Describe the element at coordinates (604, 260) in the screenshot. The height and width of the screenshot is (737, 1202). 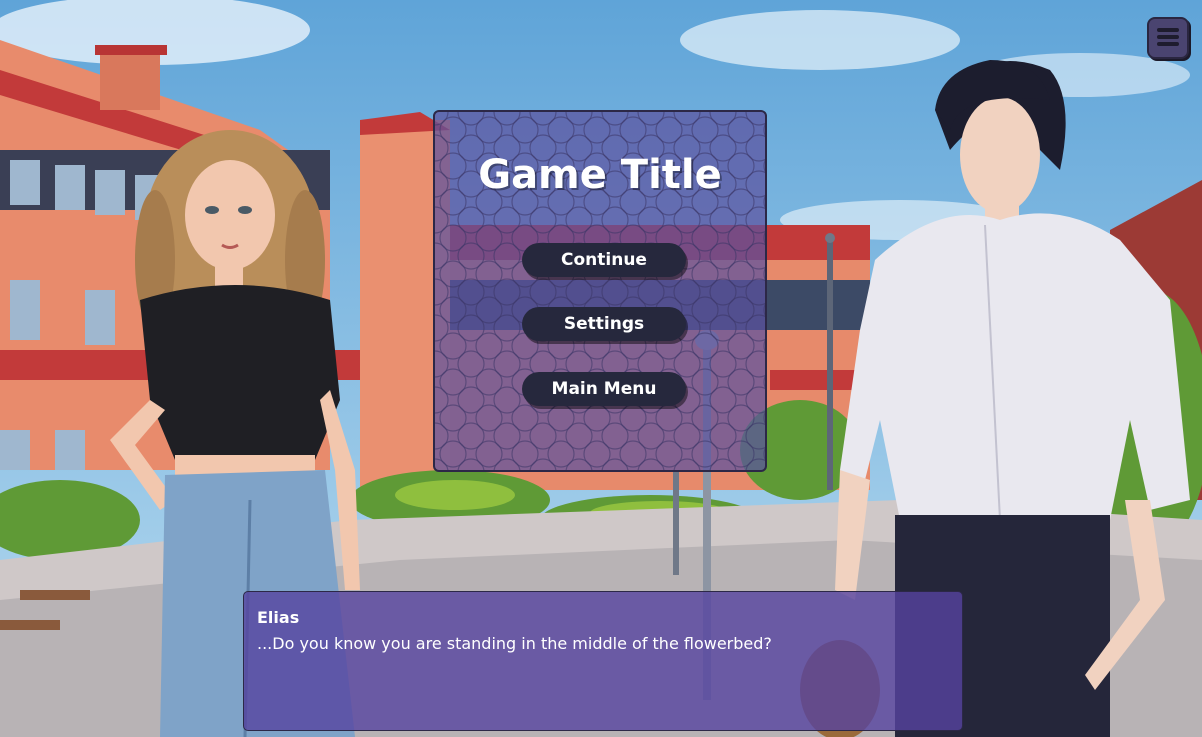
I see `continue-button: Continue` at that location.